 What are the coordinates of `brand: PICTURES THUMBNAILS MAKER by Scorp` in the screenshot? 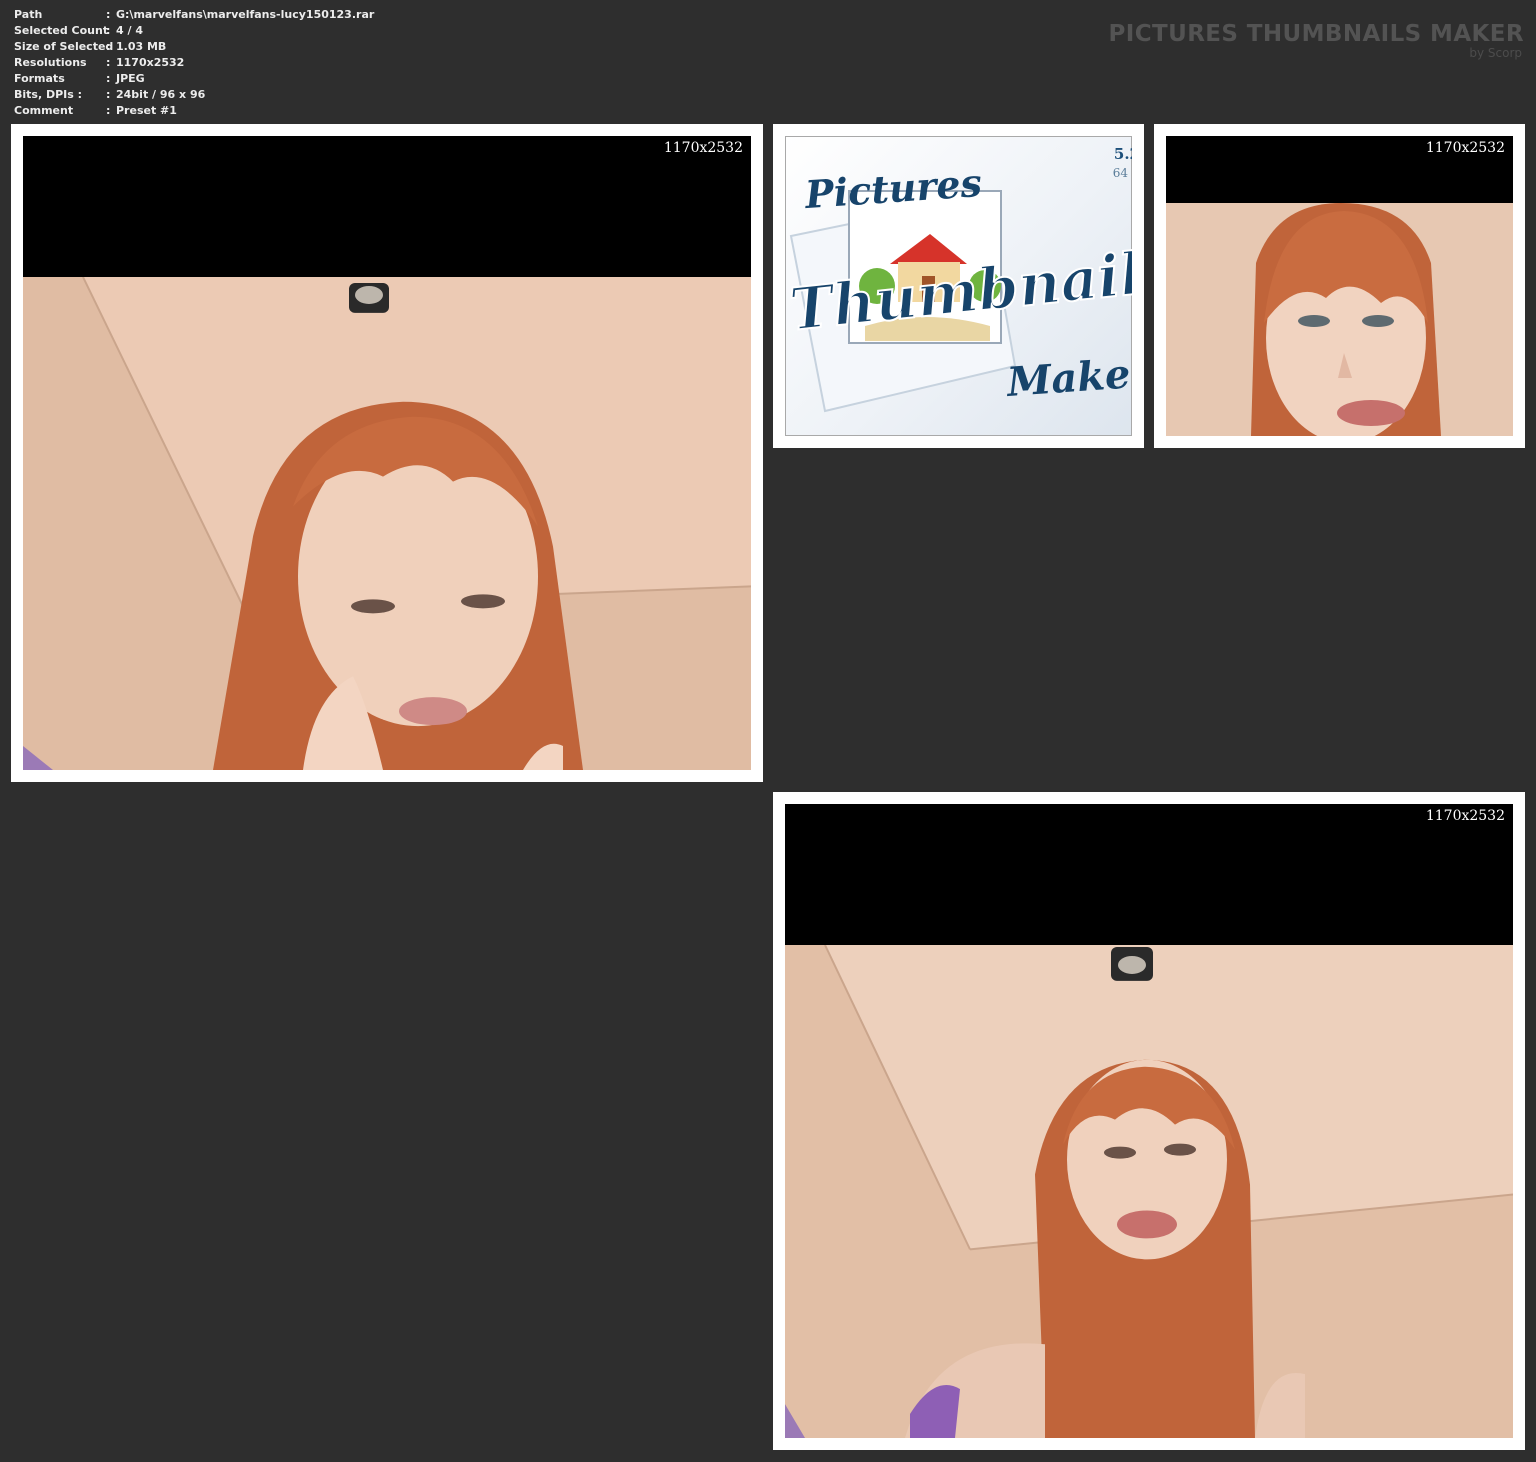 It's located at (1316, 39).